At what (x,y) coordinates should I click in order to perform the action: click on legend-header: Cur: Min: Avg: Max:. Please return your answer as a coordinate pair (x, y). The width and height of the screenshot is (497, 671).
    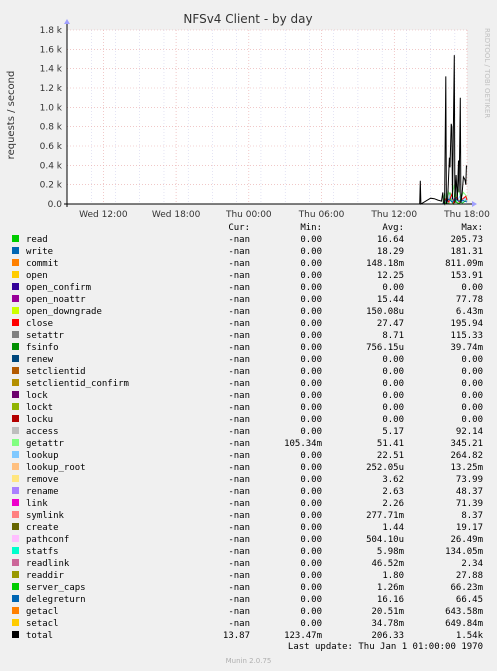
    Looking at the image, I should click on (247, 228).